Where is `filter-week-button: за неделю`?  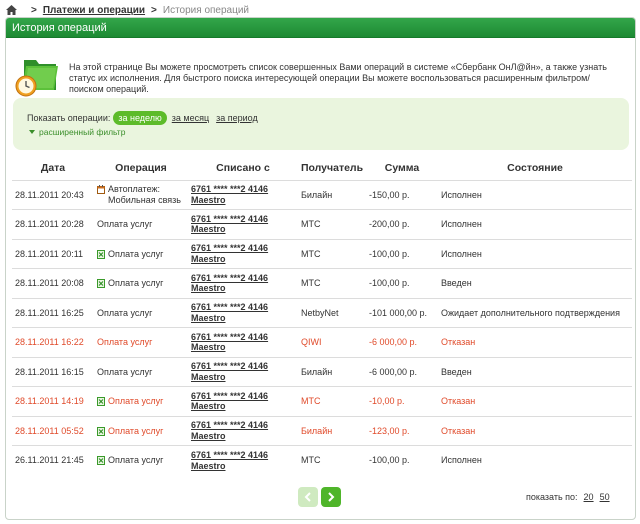 filter-week-button: за неделю is located at coordinates (140, 118).